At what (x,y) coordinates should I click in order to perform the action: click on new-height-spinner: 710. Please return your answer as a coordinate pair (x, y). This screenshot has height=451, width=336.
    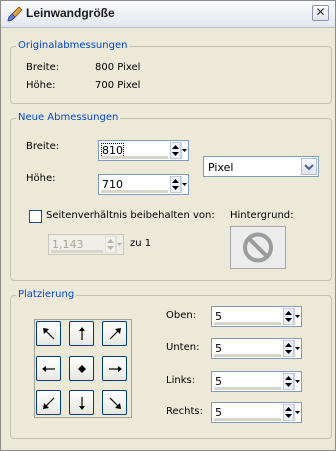
    Looking at the image, I should click on (143, 184).